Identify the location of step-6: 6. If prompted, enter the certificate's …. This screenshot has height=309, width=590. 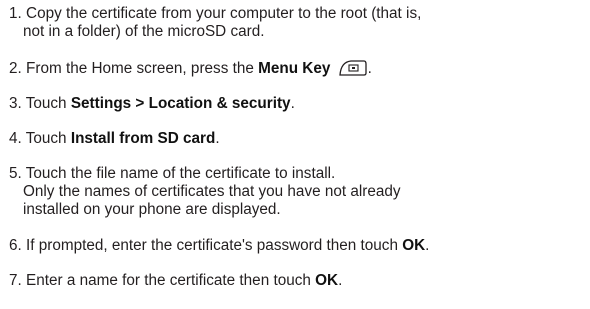
(219, 246).